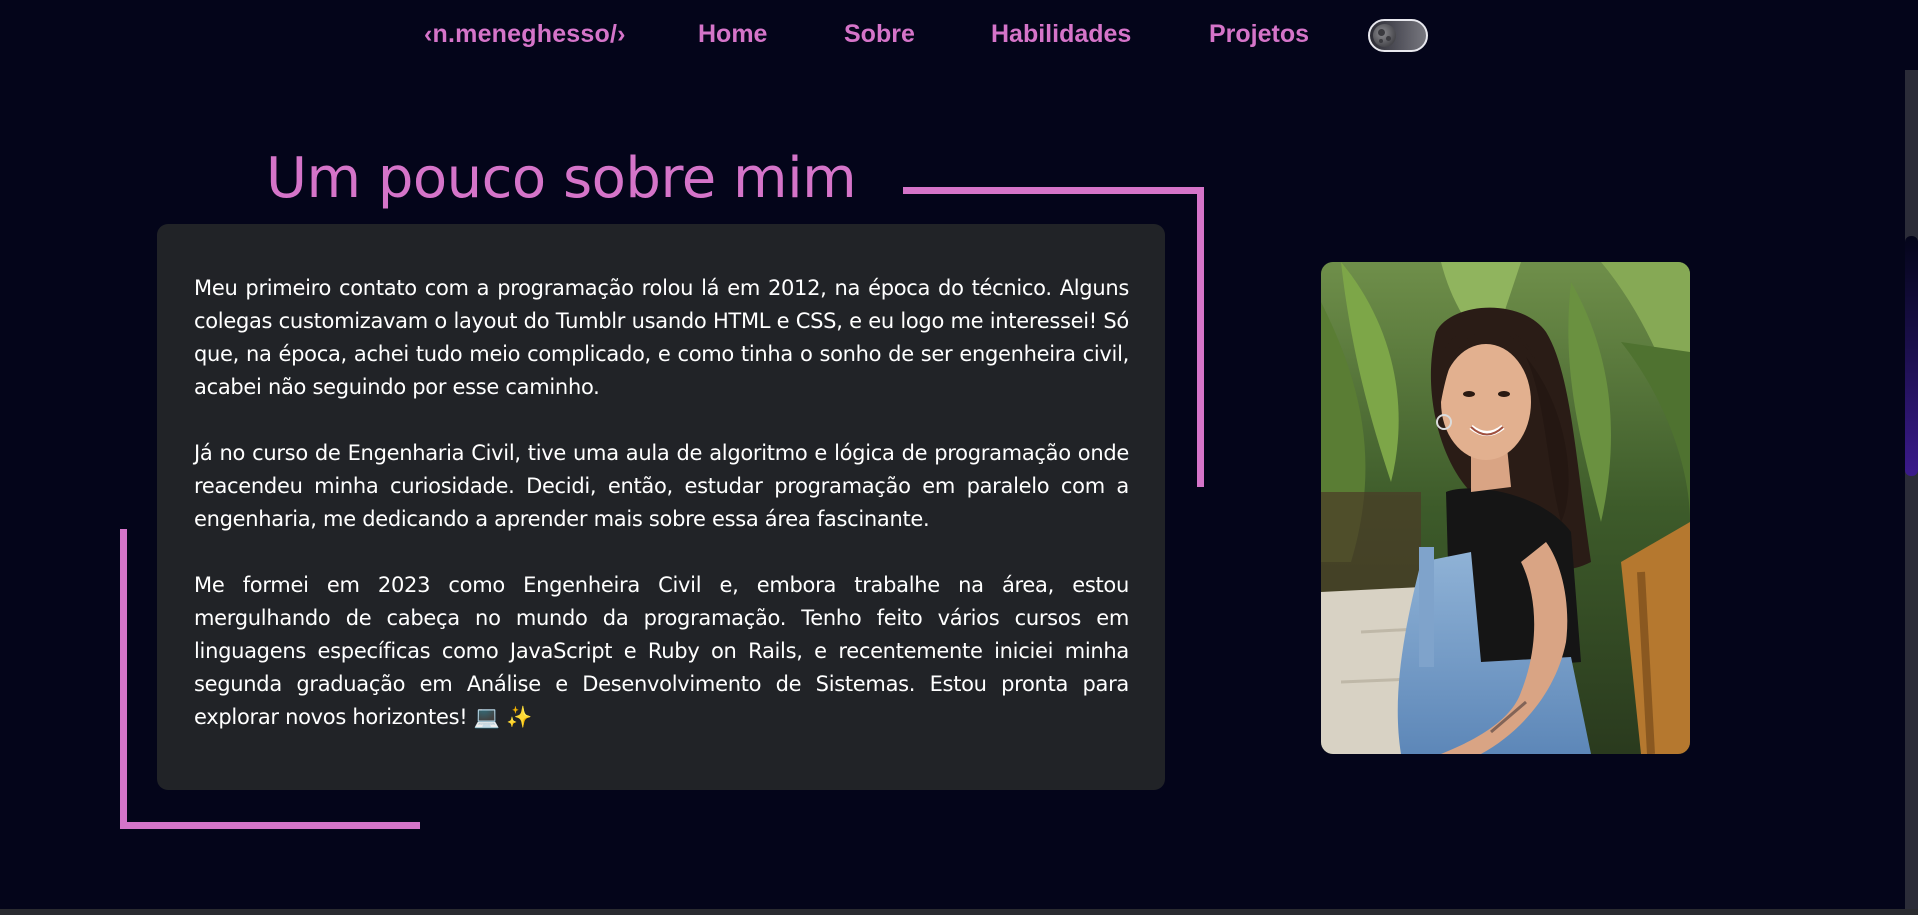  I want to click on decorative-frame-bottom, so click(270, 825).